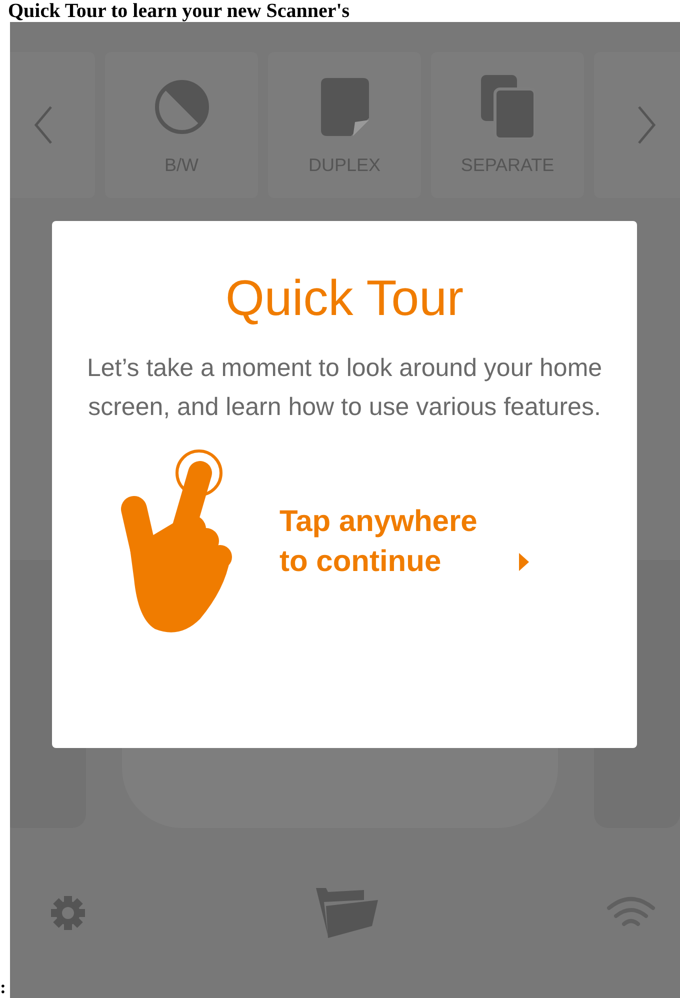 Image resolution: width=680 pixels, height=998 pixels. What do you see at coordinates (344, 107) in the screenshot?
I see `page-icon` at bounding box center [344, 107].